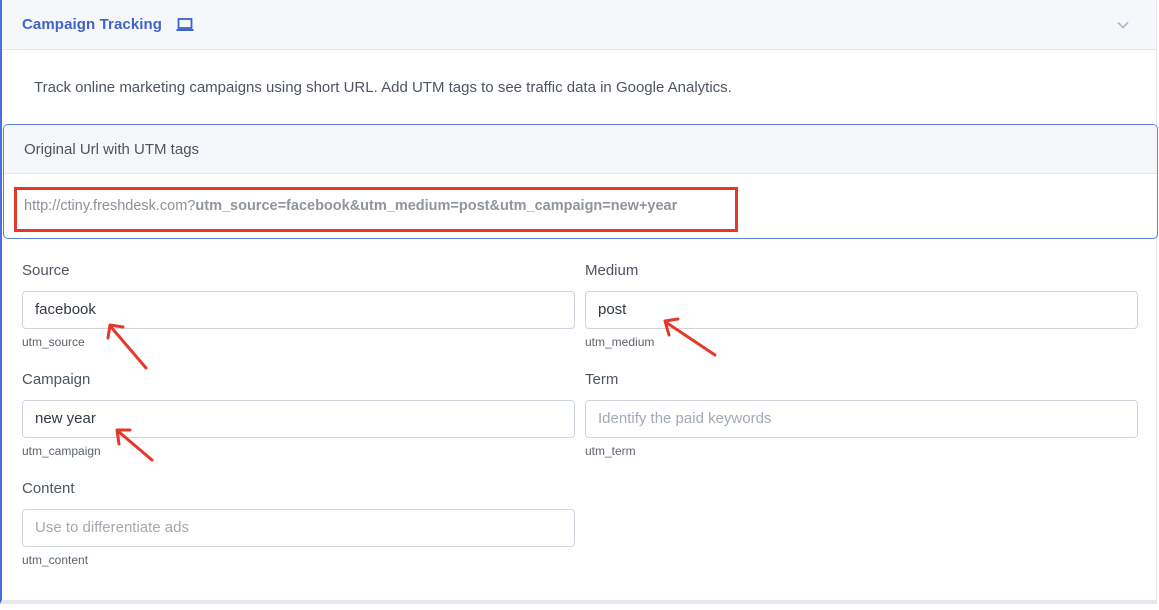  I want to click on chevron-down-icon, so click(1123, 25).